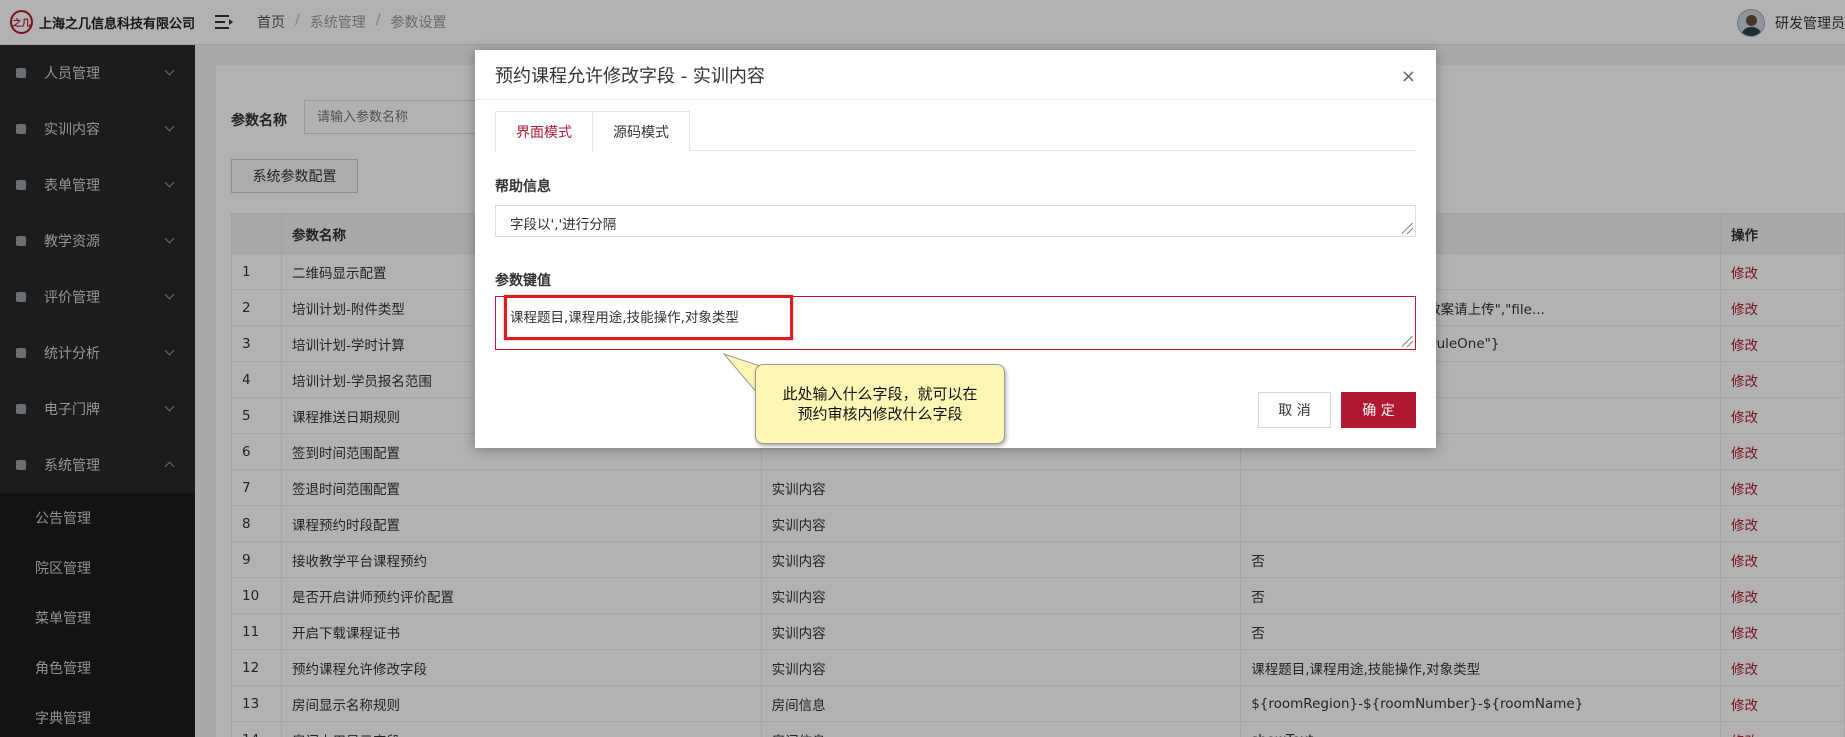  I want to click on highlight-box, so click(648, 317).